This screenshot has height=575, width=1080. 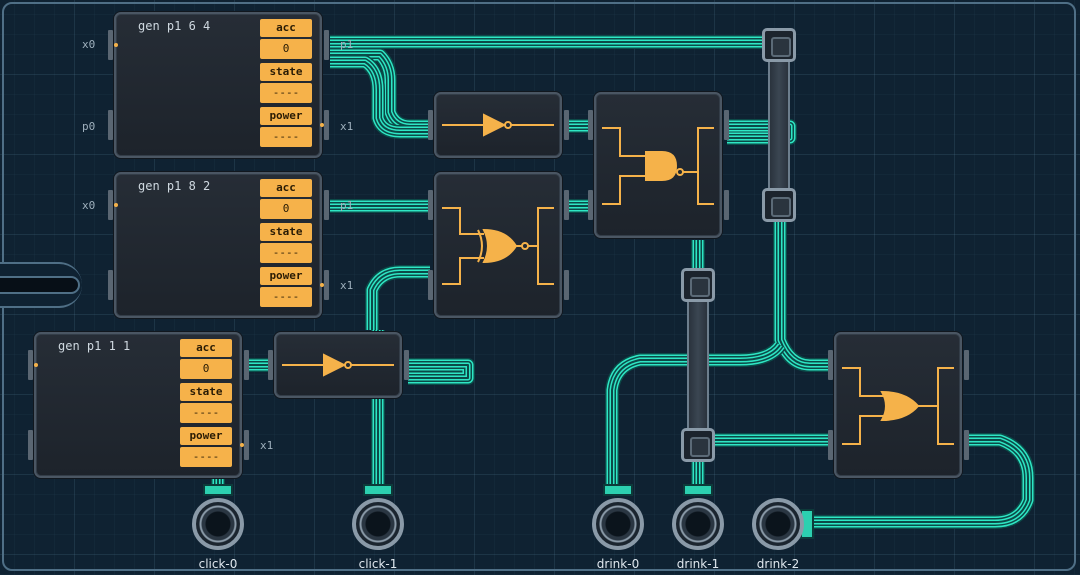 What do you see at coordinates (658, 165) in the screenshot?
I see `and-gate-module` at bounding box center [658, 165].